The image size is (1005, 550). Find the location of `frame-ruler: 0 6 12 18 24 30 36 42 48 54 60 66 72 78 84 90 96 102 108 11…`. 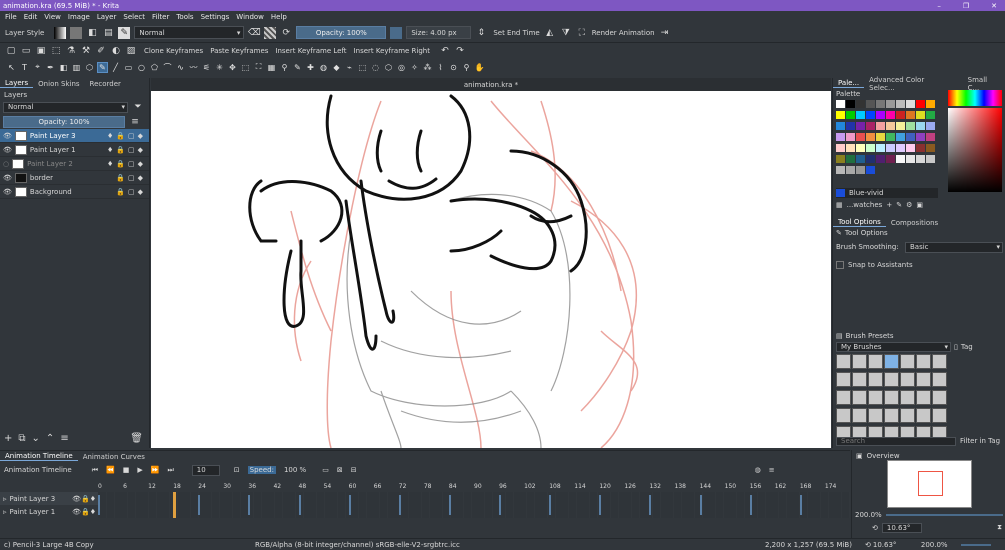

frame-ruler: 0 6 12 18 24 30 36 42 48 54 60 66 72 78 84 90 96 102 108 11… is located at coordinates (474, 487).